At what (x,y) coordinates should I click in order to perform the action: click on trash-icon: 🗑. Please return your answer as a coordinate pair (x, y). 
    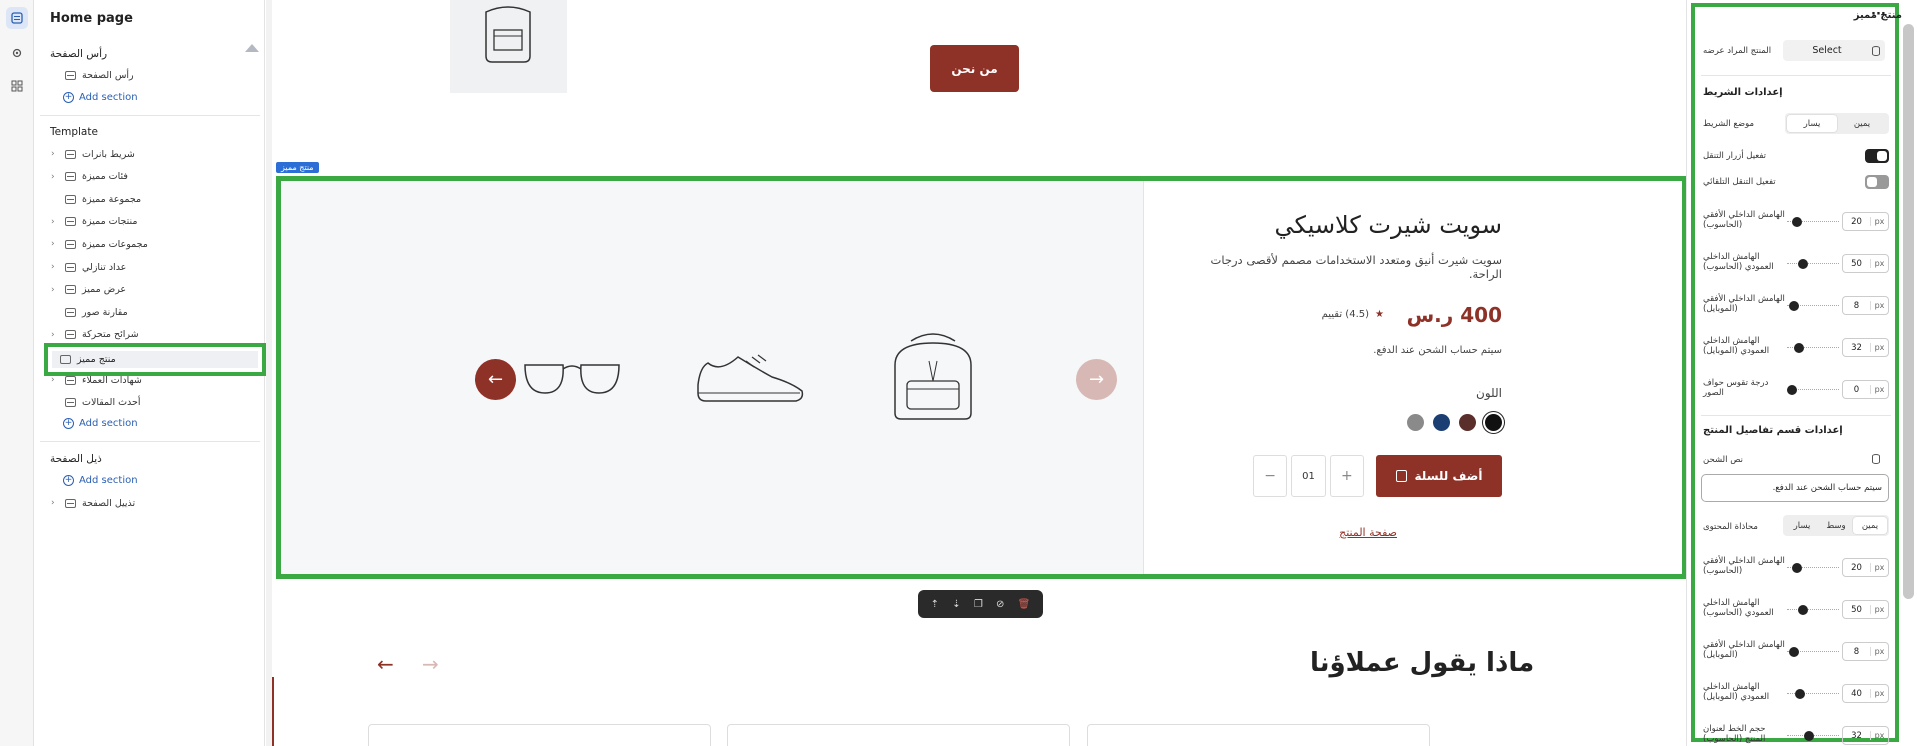
    Looking at the image, I should click on (1024, 604).